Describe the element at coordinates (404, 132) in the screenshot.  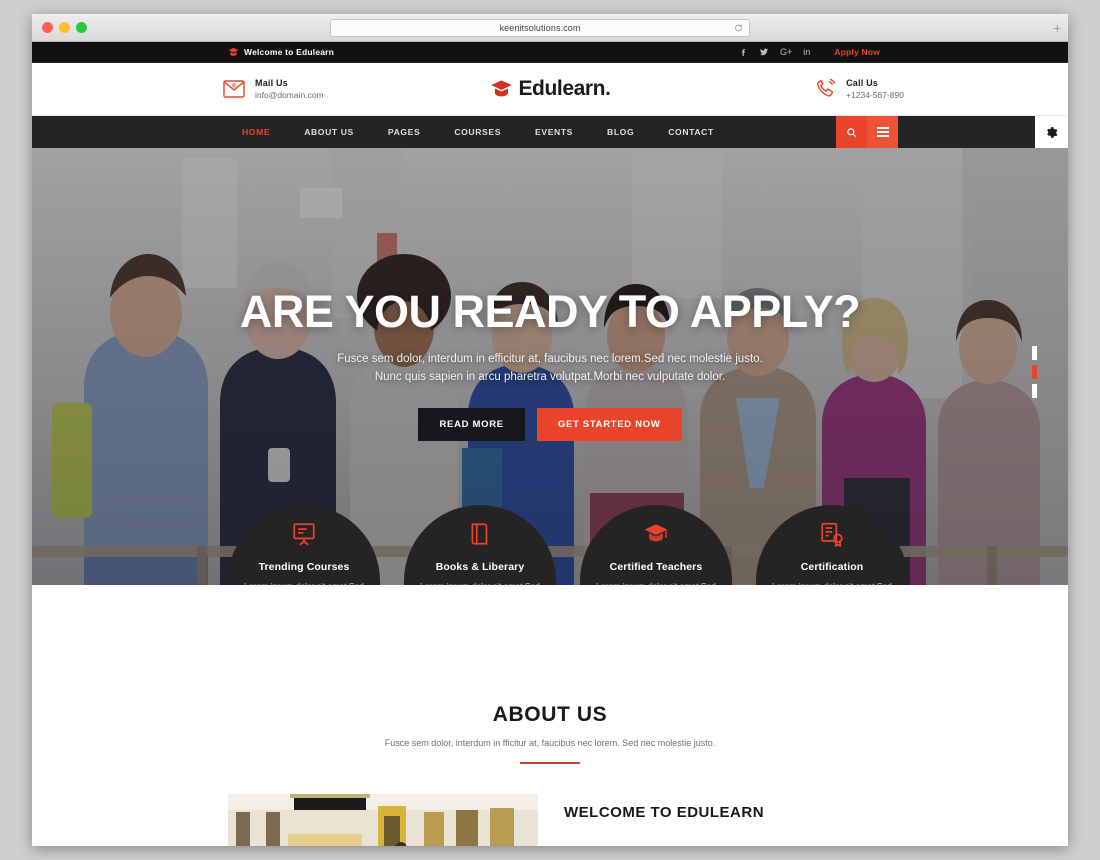
I see `nav-item-pages: PAGES` at that location.